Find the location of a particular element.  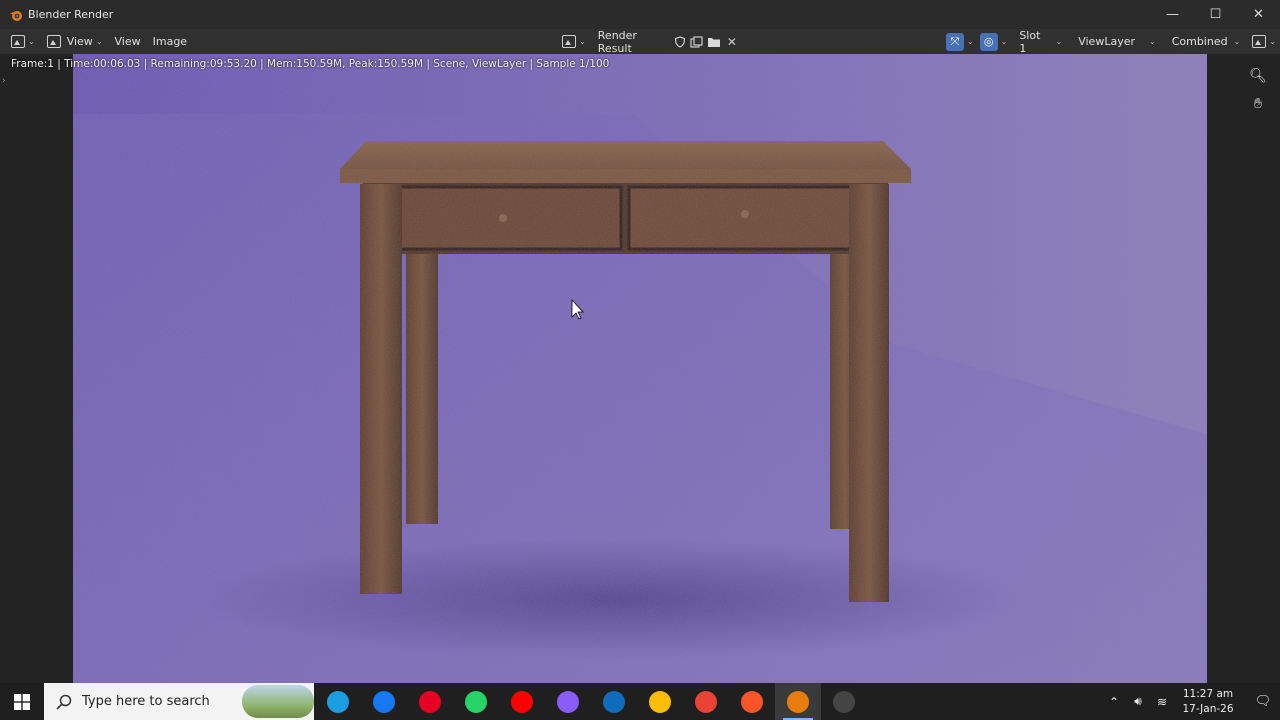

editor-type-dropdown: ⌄ is located at coordinates (23, 41).